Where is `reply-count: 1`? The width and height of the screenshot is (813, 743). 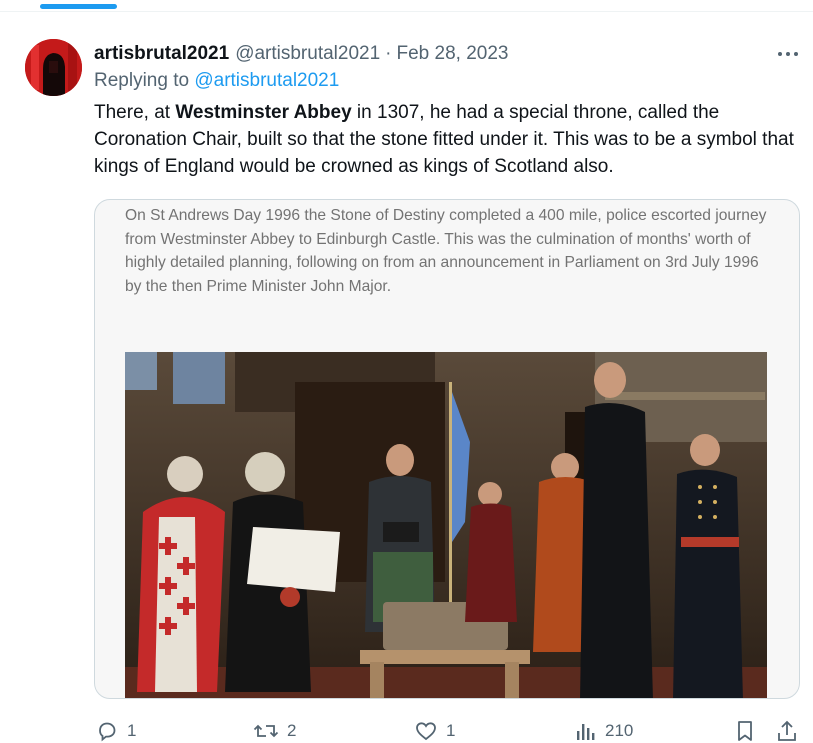
reply-count: 1 is located at coordinates (132, 730).